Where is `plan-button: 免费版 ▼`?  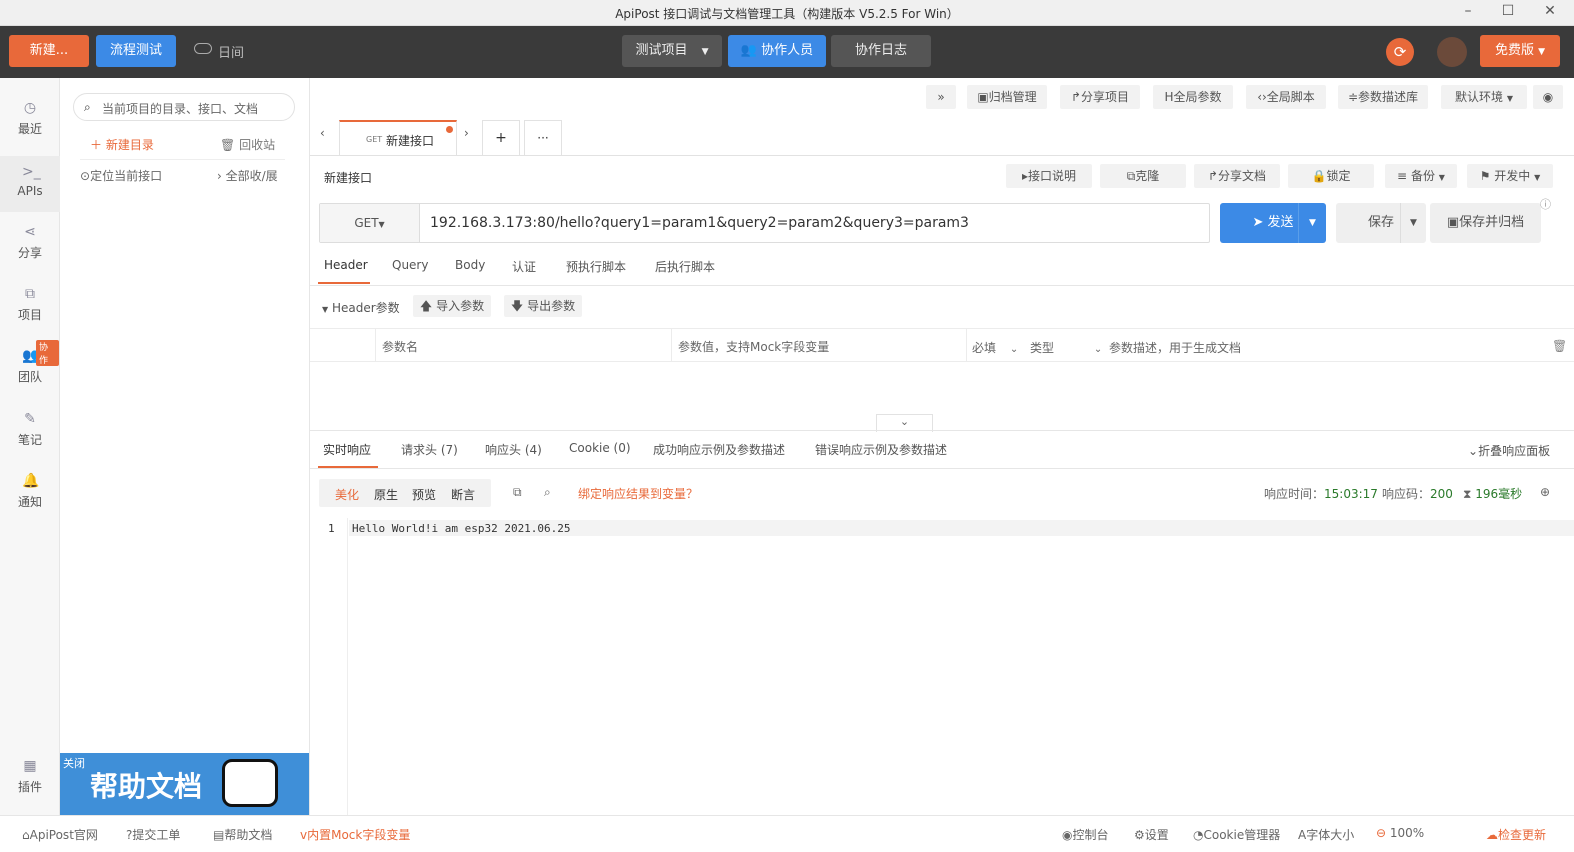 plan-button: 免费版 ▼ is located at coordinates (1520, 51).